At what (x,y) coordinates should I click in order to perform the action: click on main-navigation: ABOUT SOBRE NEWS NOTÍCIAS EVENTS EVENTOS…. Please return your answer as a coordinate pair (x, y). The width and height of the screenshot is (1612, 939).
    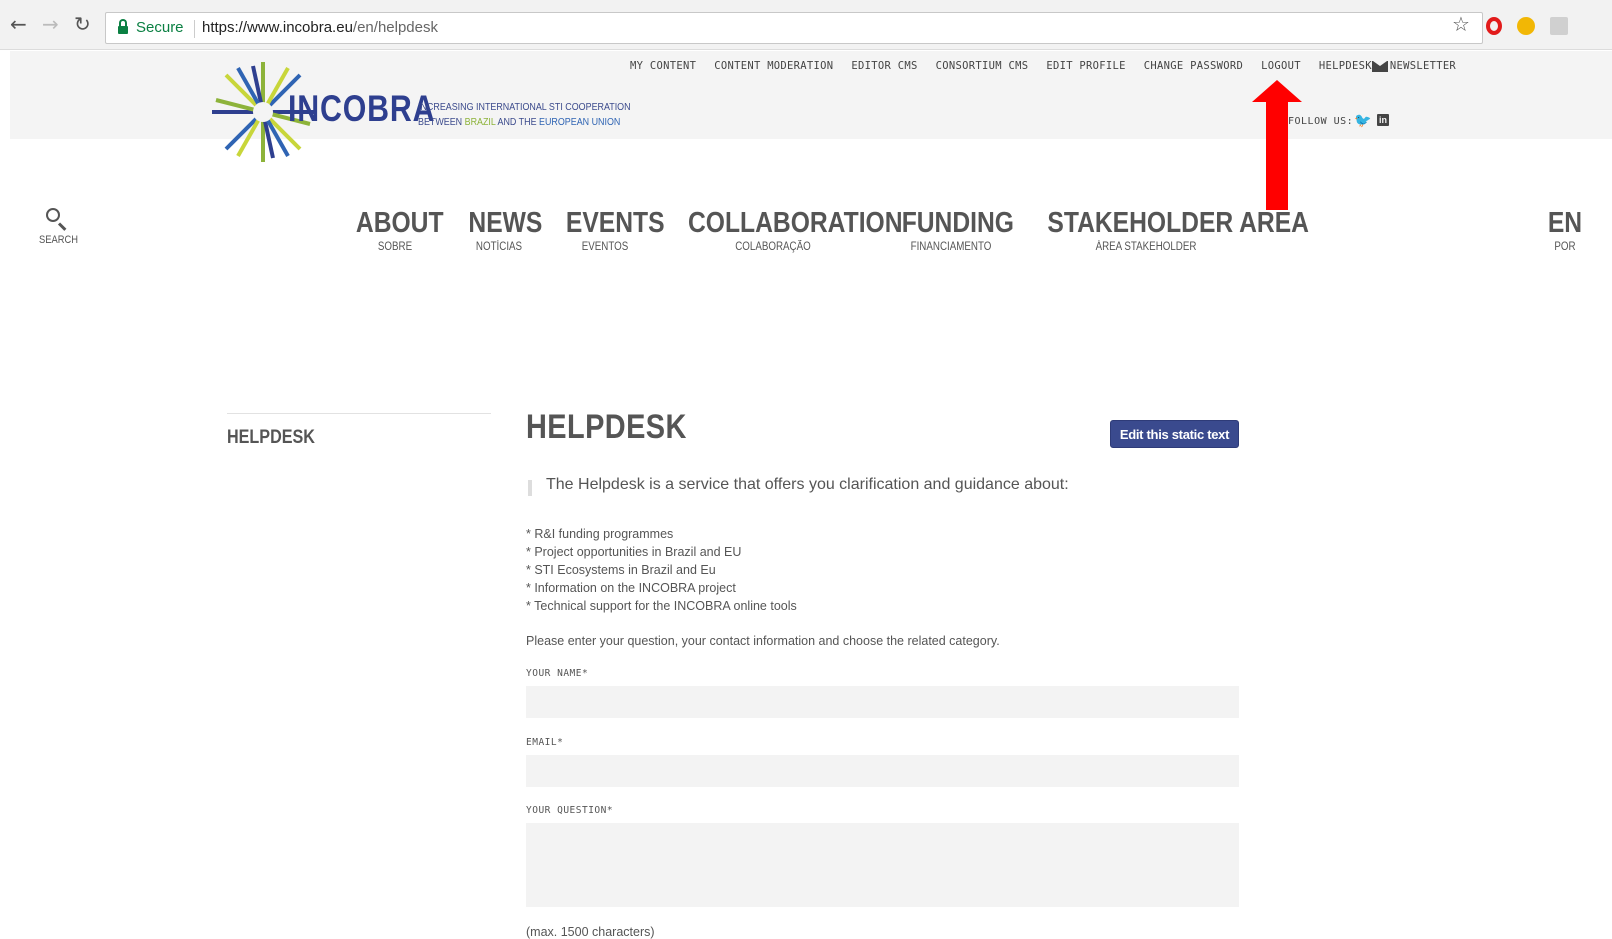
    Looking at the image, I should click on (806, 236).